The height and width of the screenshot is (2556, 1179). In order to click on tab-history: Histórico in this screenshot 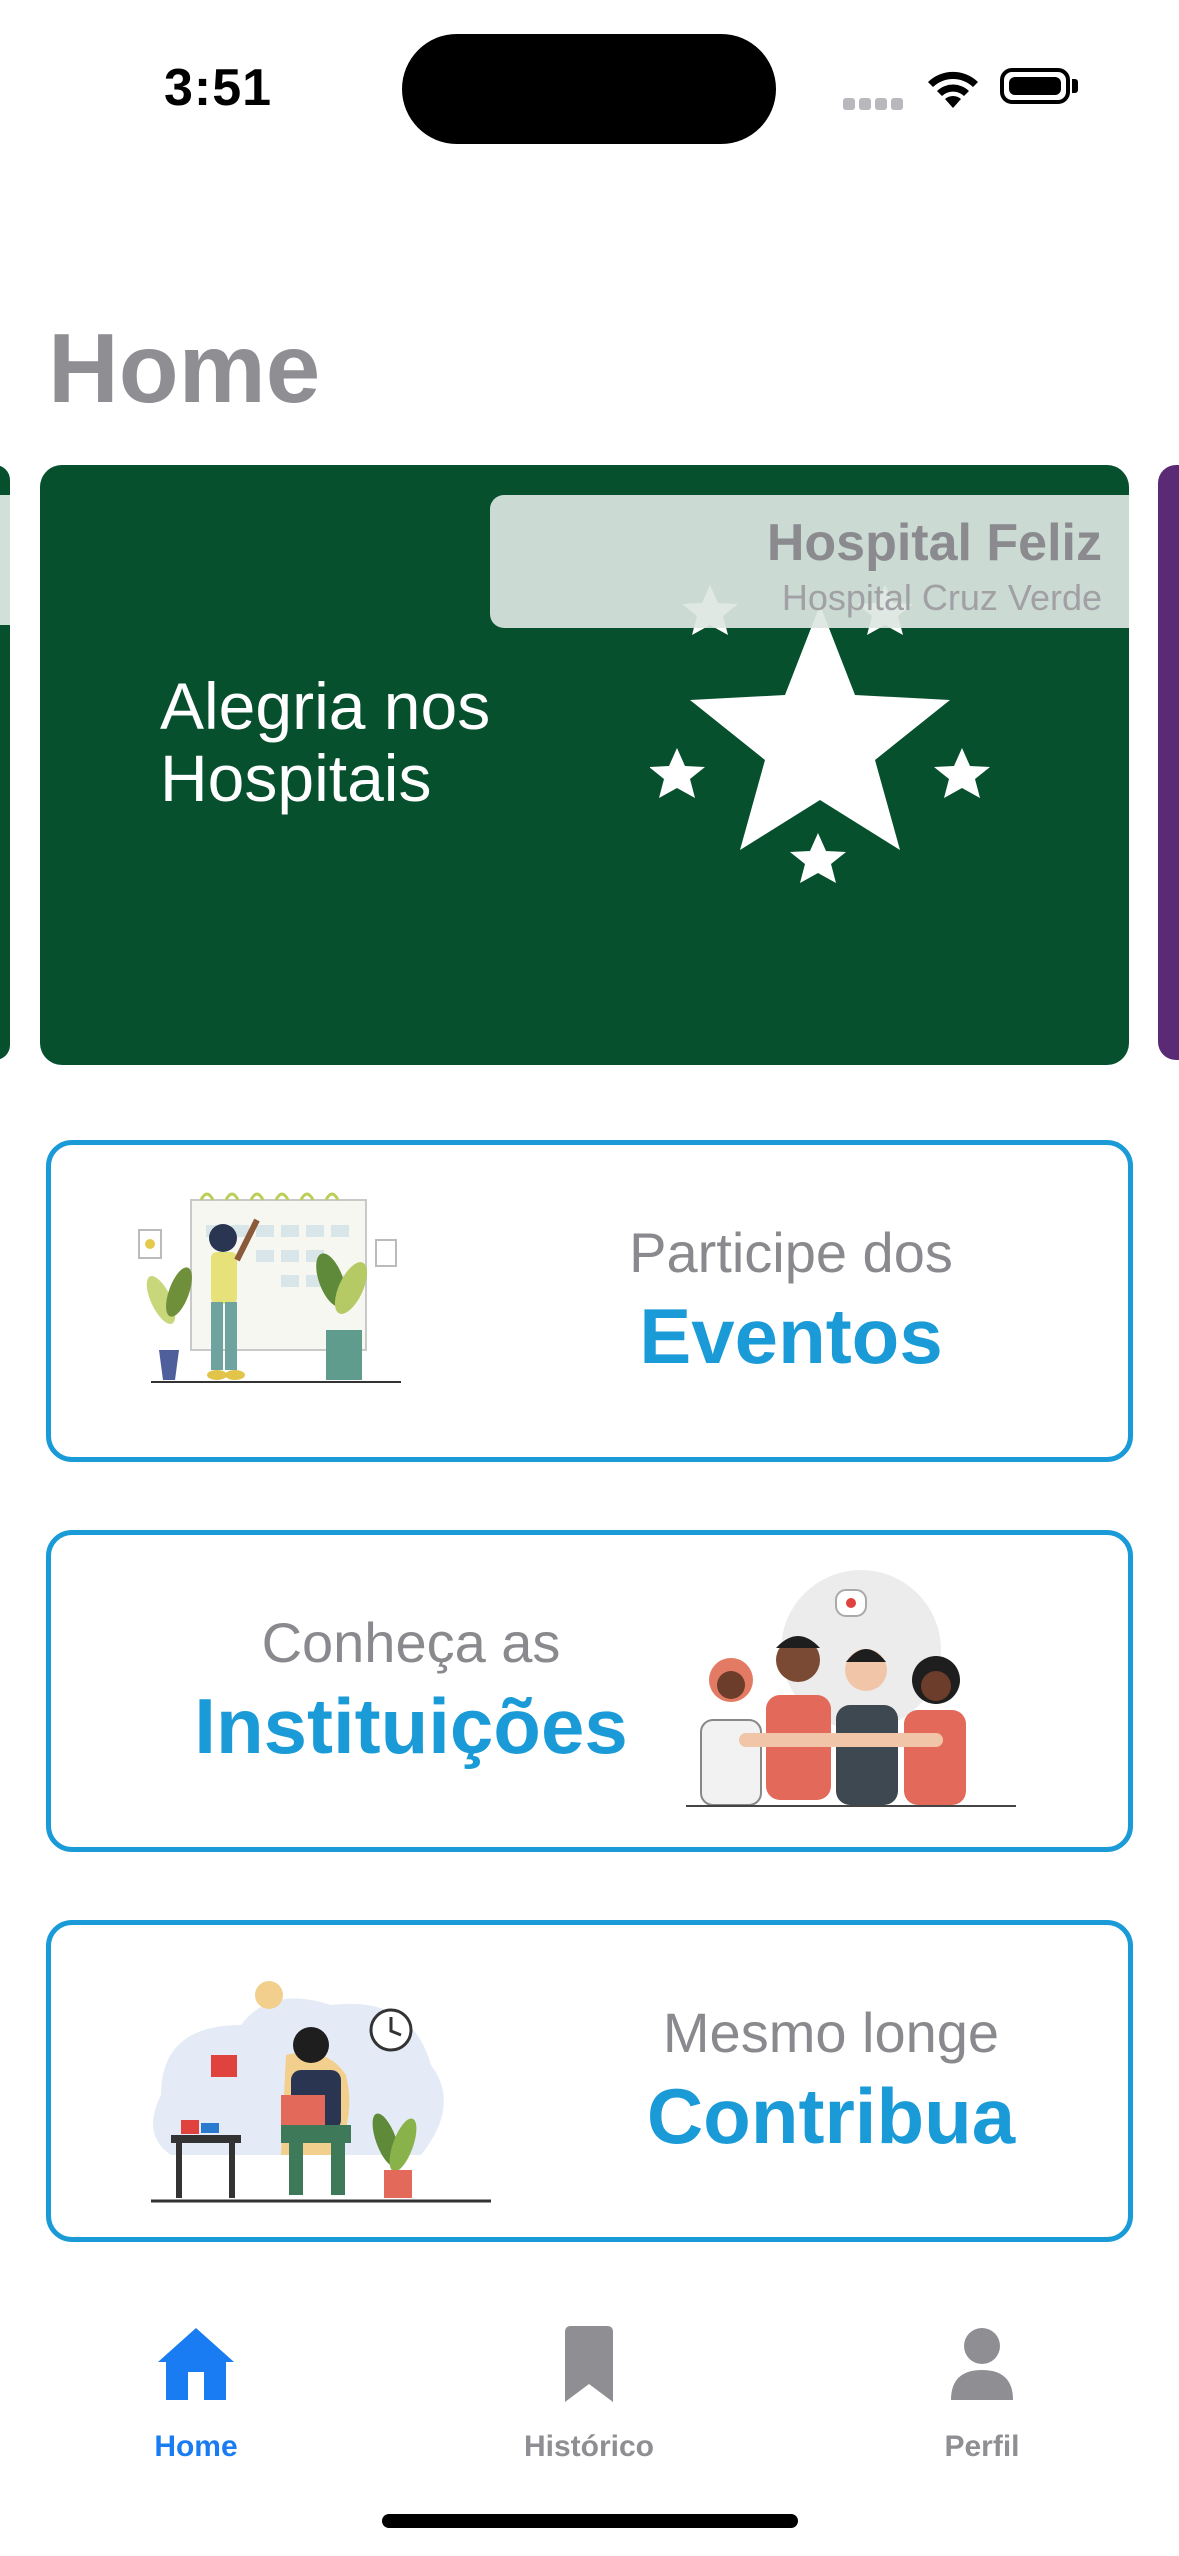, I will do `click(589, 2391)`.